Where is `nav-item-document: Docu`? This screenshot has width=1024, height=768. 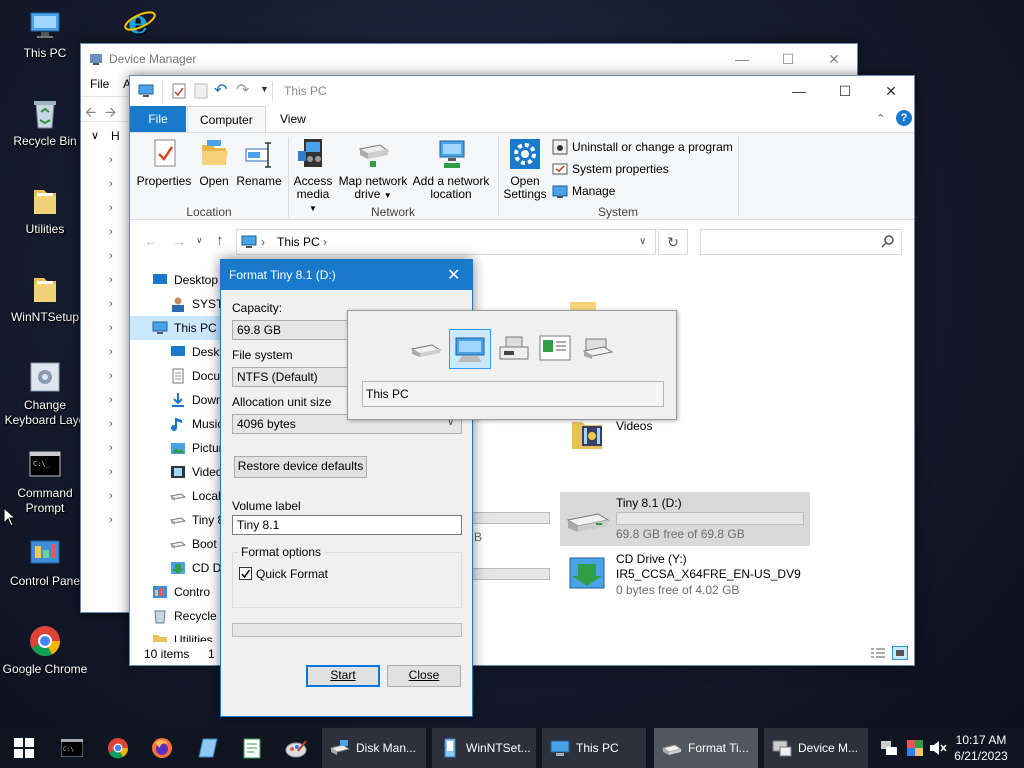
nav-item-document: Docu is located at coordinates (180, 376).